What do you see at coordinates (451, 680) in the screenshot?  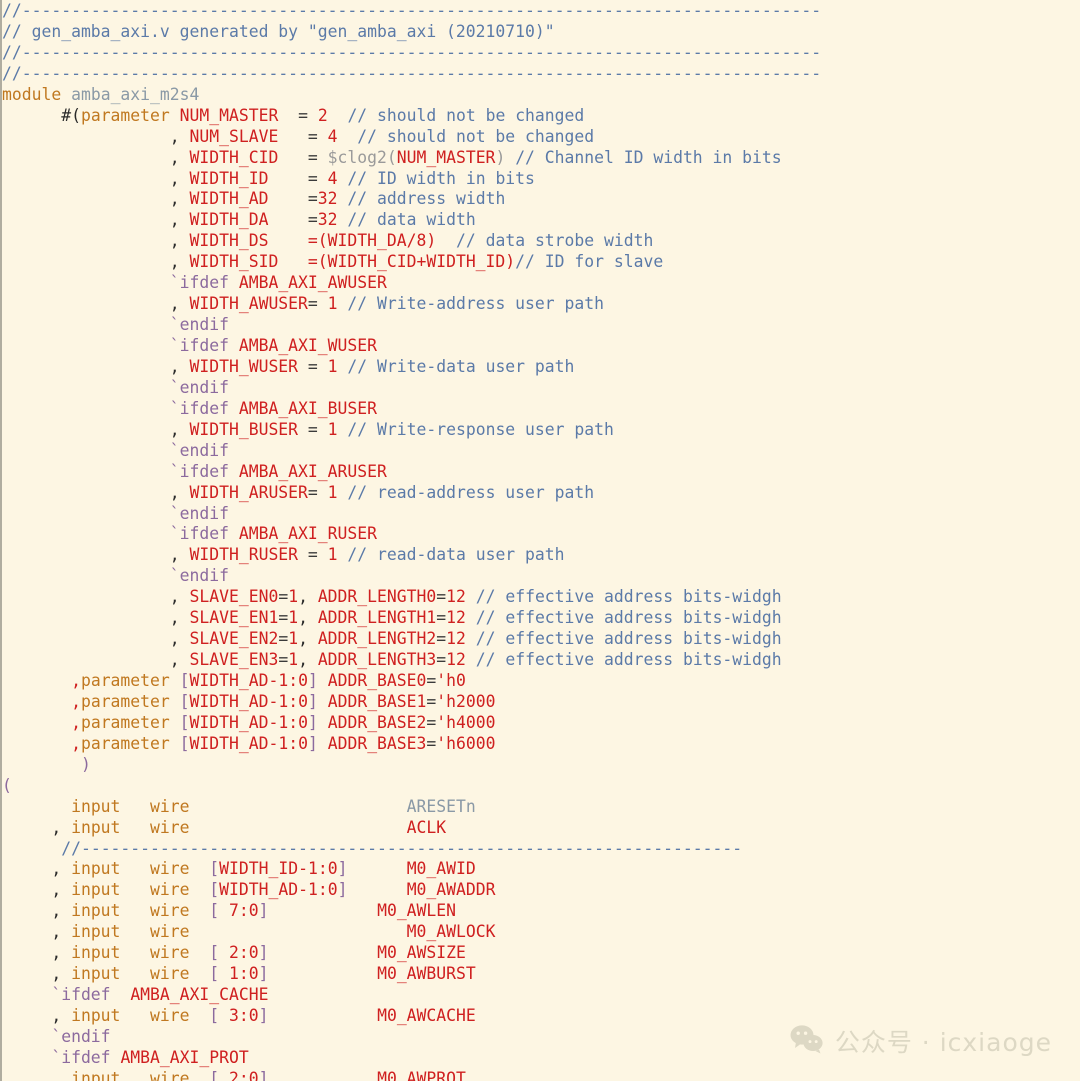 I see `code-token: 'h0` at bounding box center [451, 680].